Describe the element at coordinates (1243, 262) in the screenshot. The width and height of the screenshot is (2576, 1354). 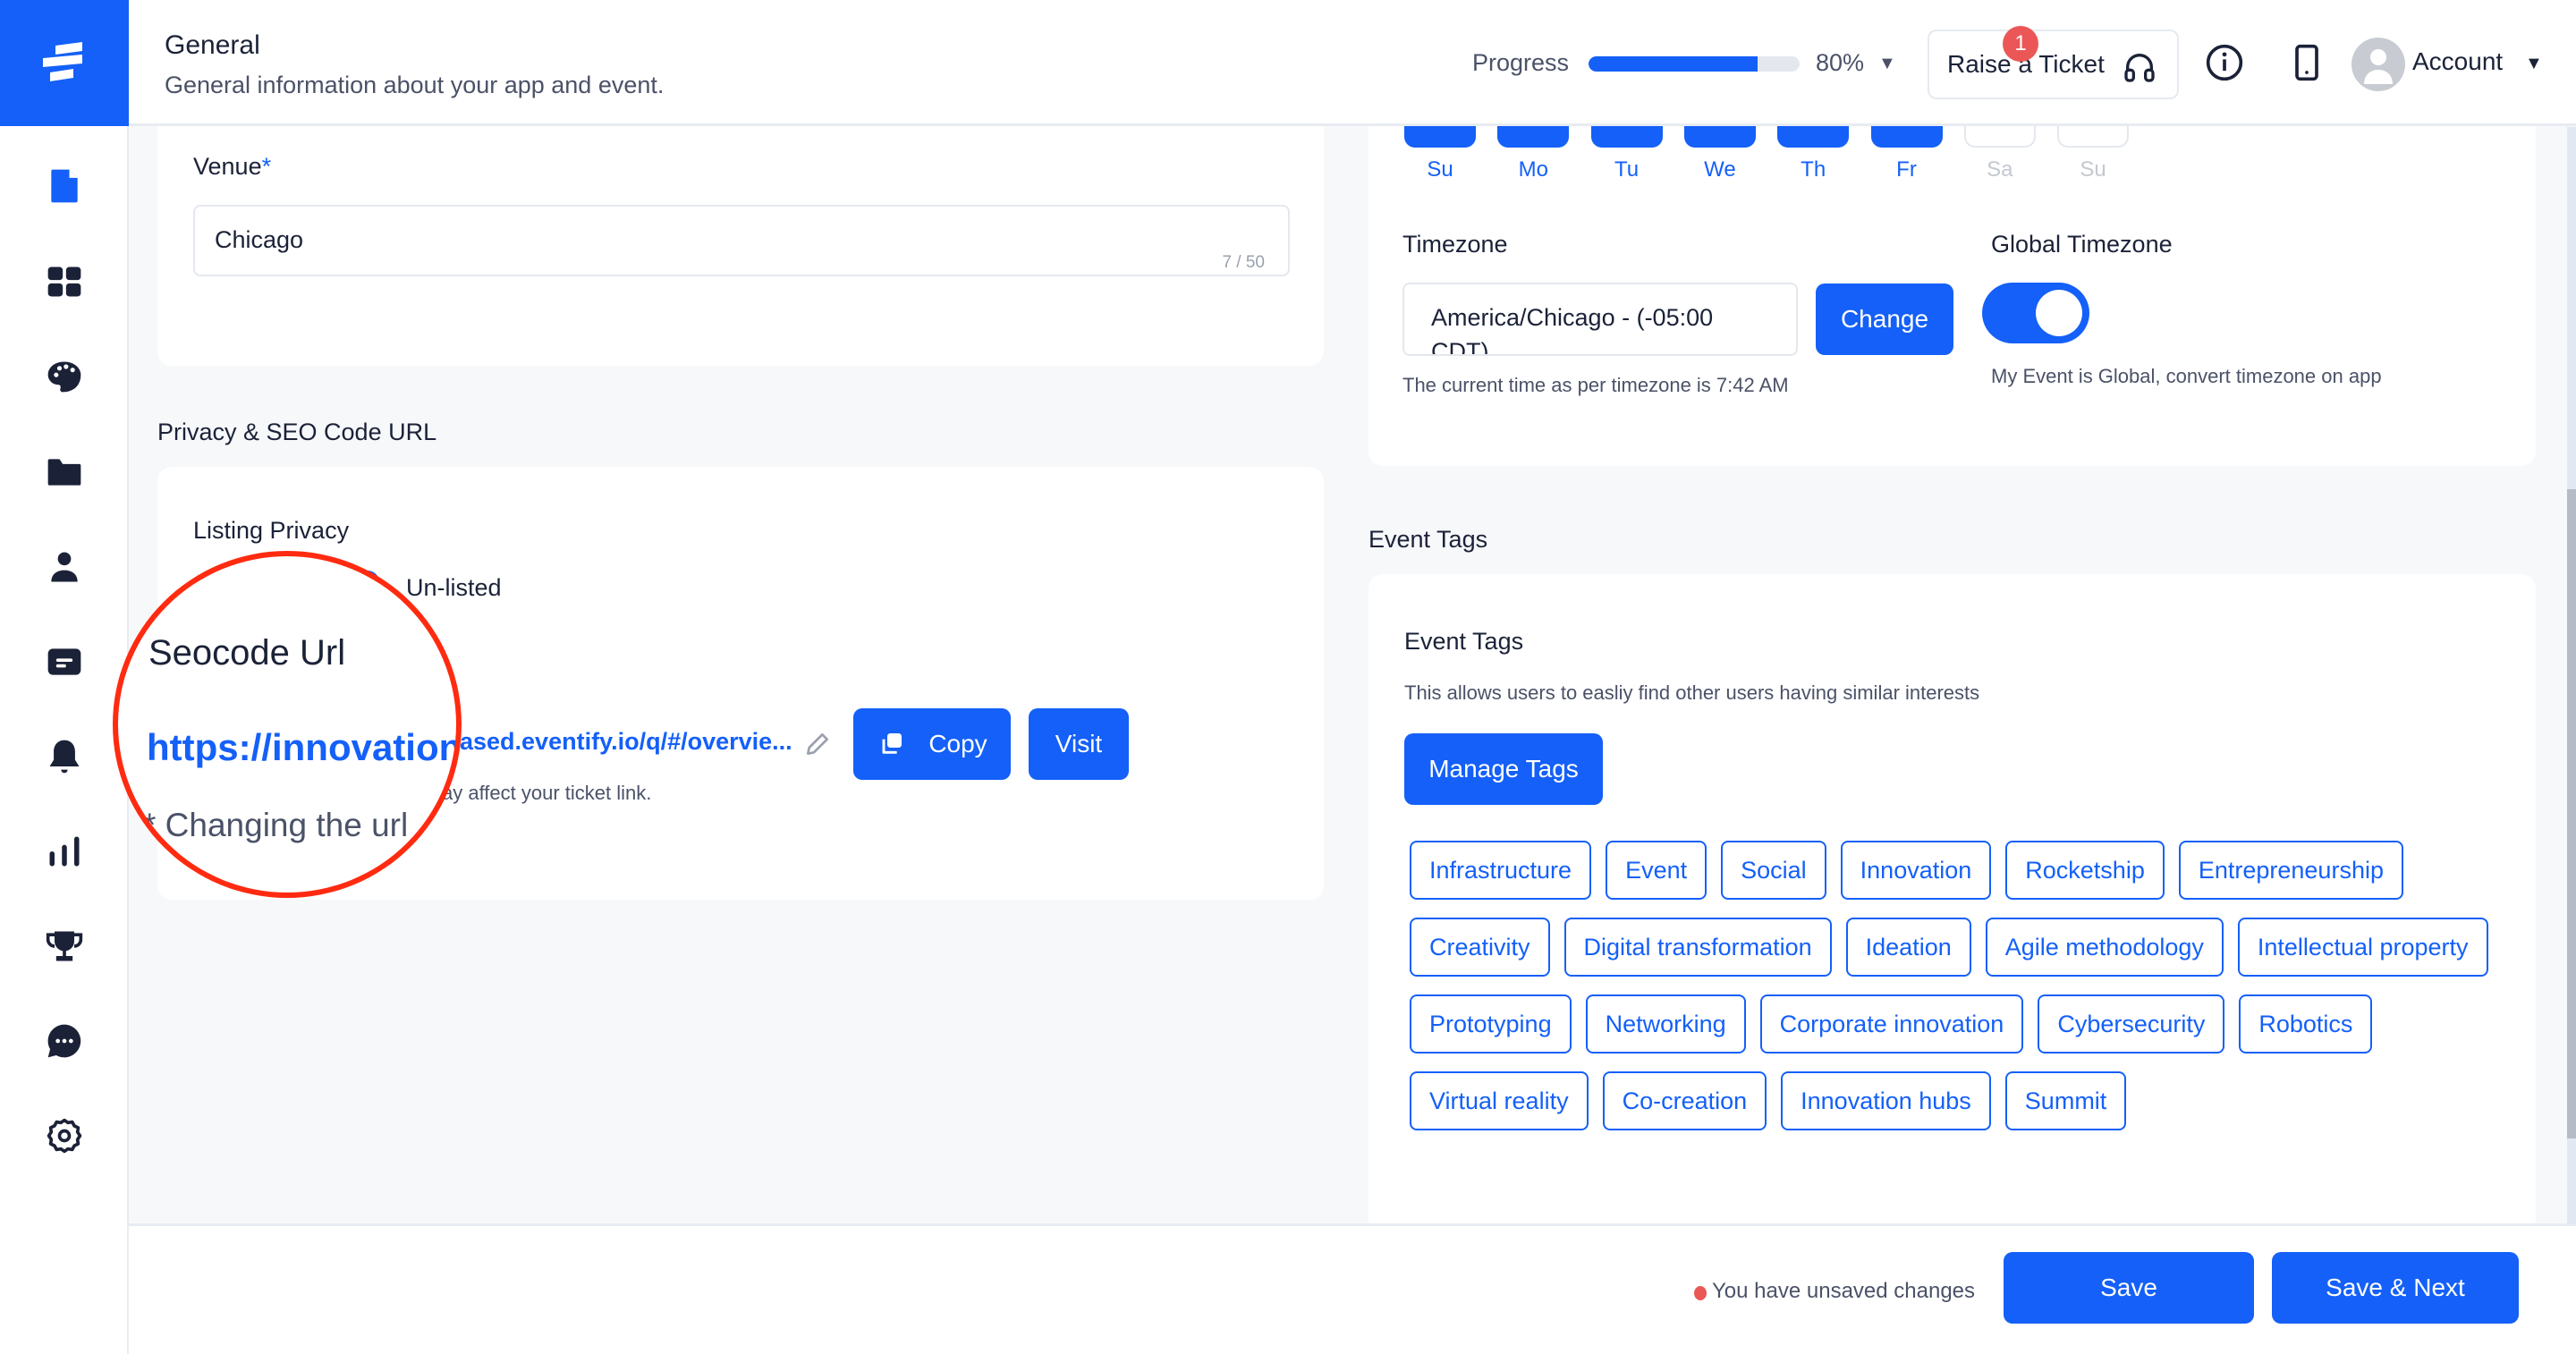
I see `venue-char-counter: 7 / 50` at that location.